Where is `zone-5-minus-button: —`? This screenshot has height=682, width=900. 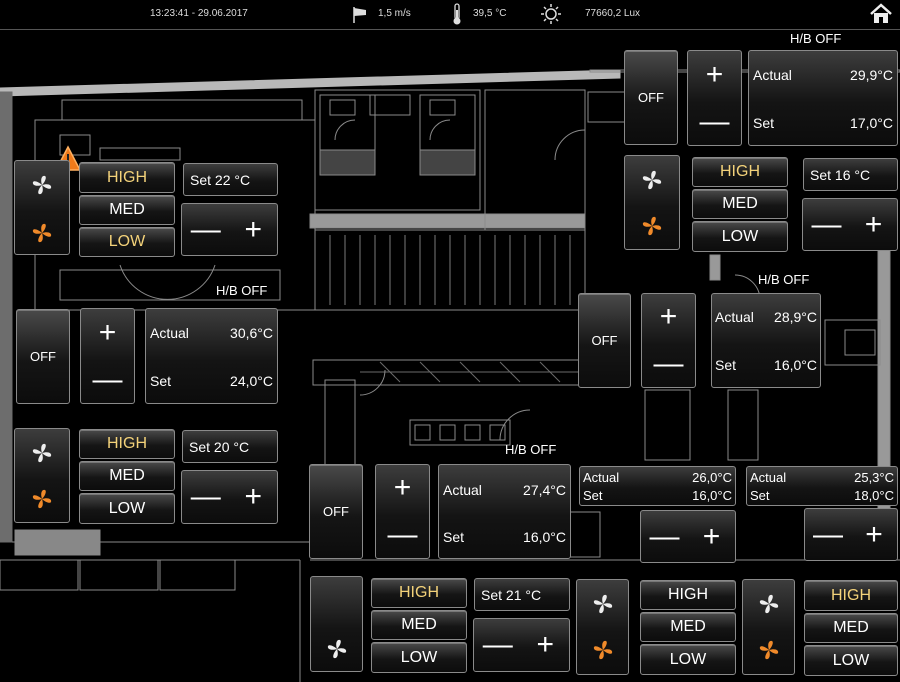 zone-5-minus-button: — is located at coordinates (664, 536).